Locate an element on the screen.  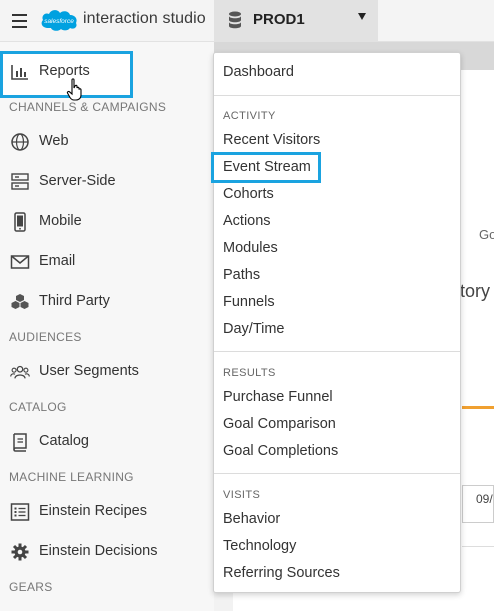
gear-icon is located at coordinates (20, 552).